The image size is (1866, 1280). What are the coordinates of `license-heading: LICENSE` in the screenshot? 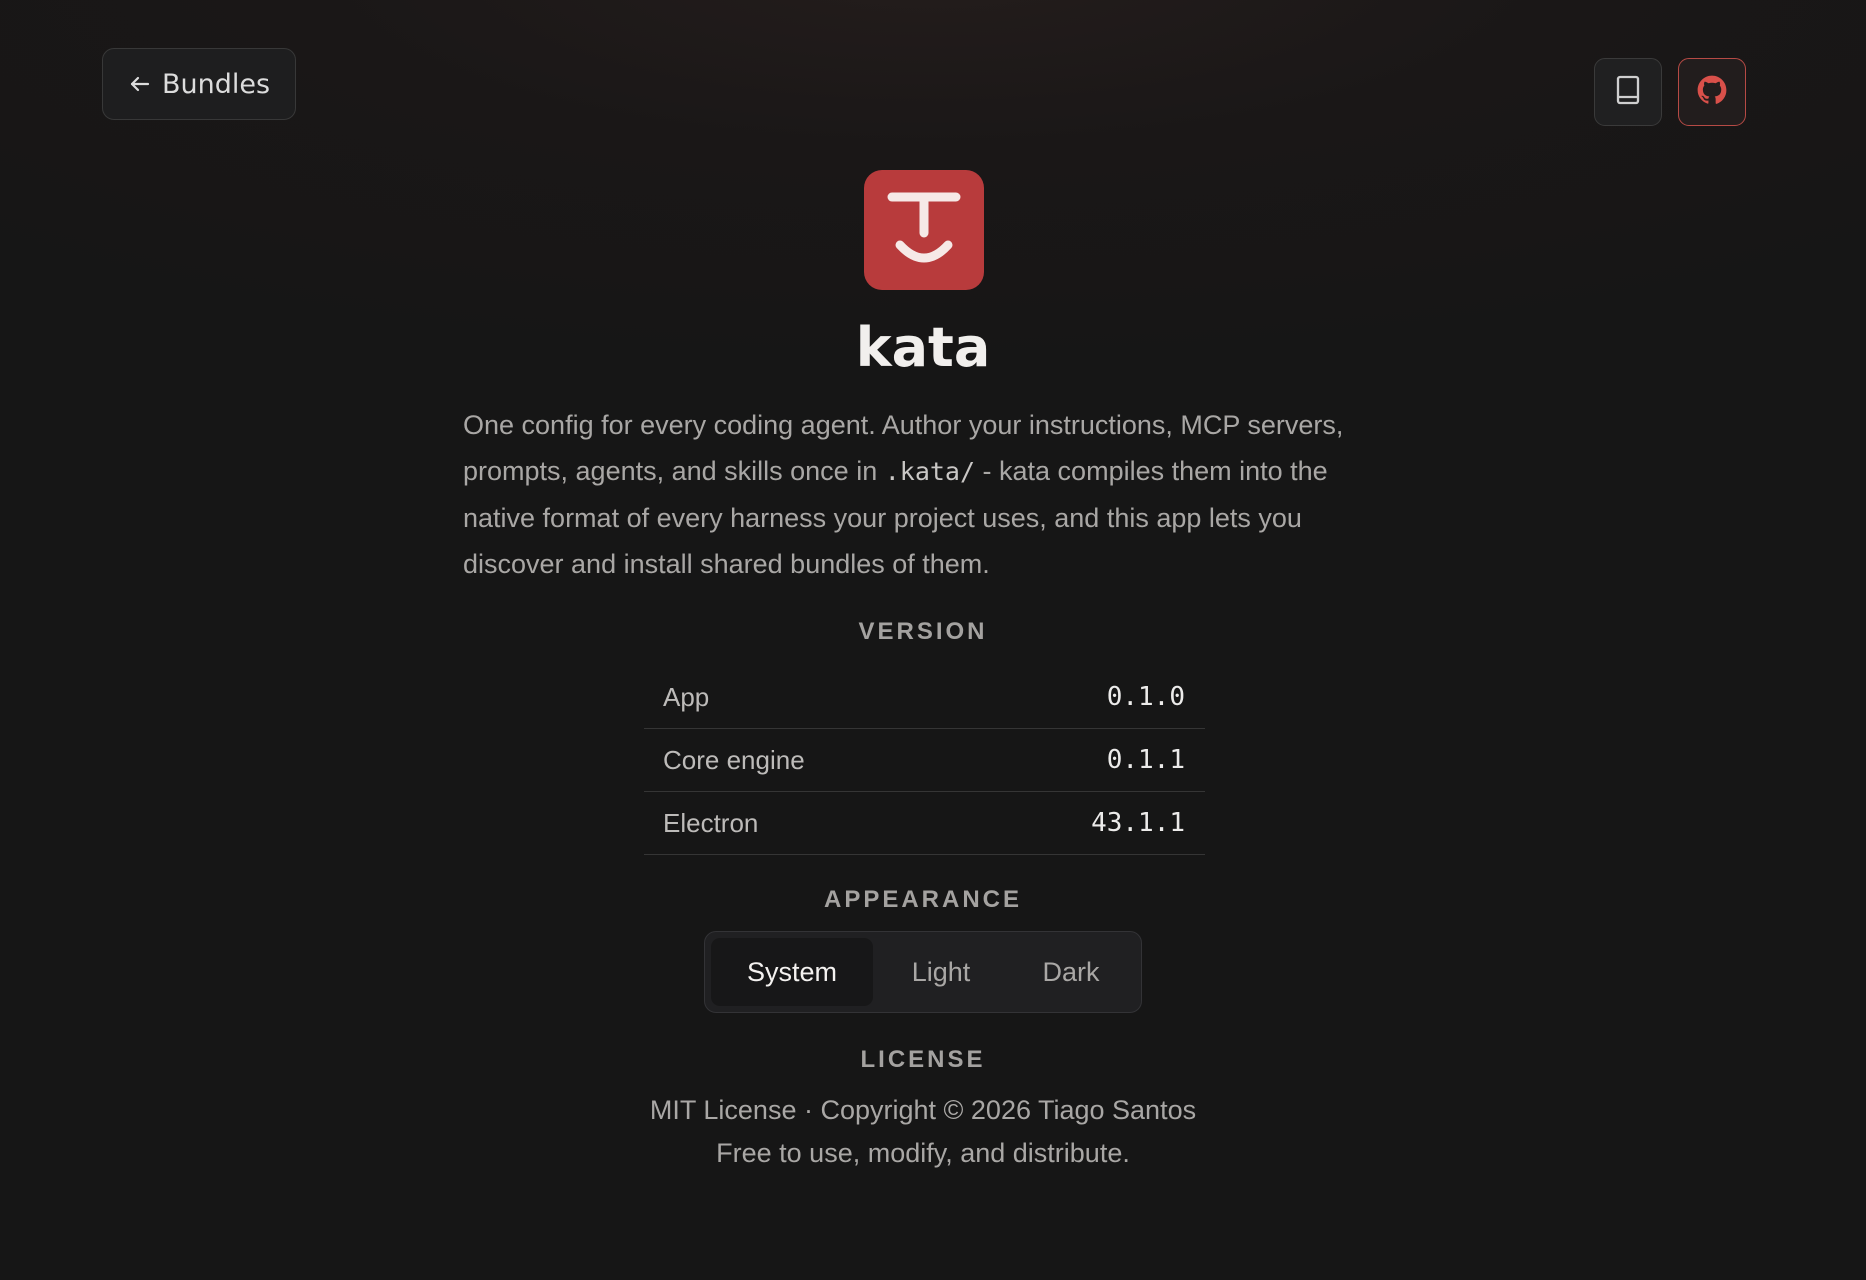 It's located at (923, 1059).